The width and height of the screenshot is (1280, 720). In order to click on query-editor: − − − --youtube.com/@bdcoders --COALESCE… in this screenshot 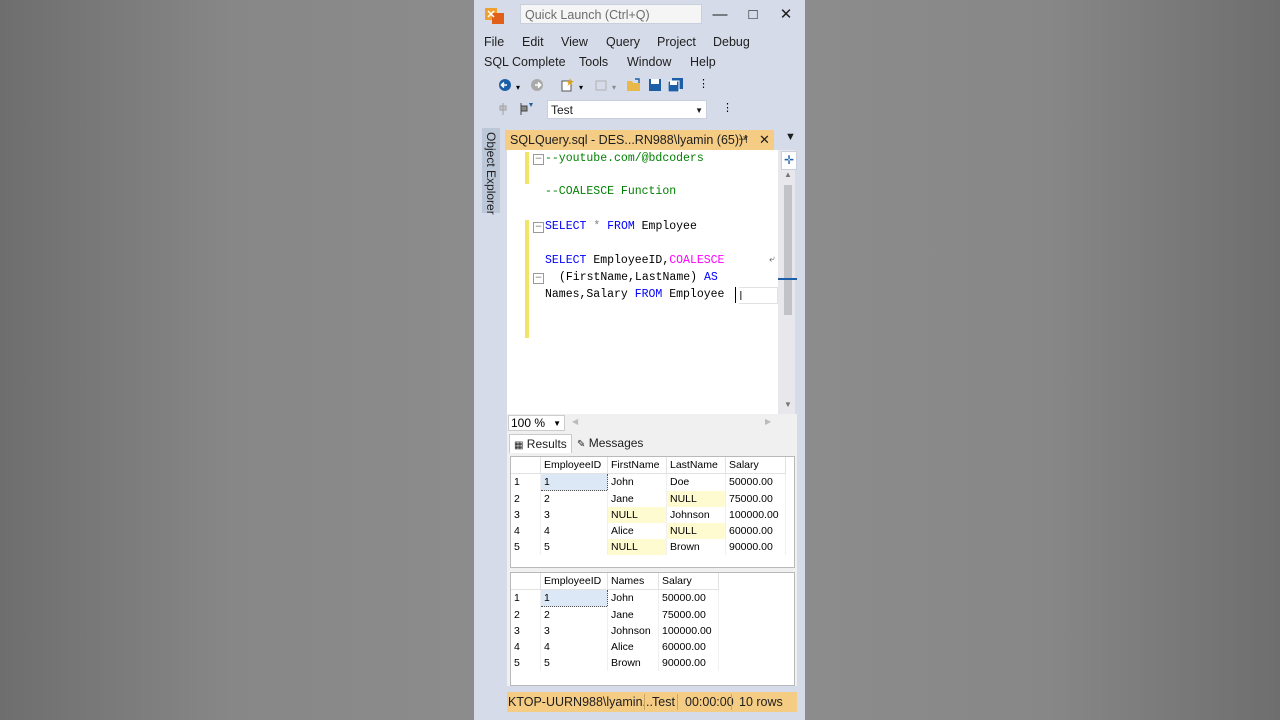, I will do `click(642, 282)`.